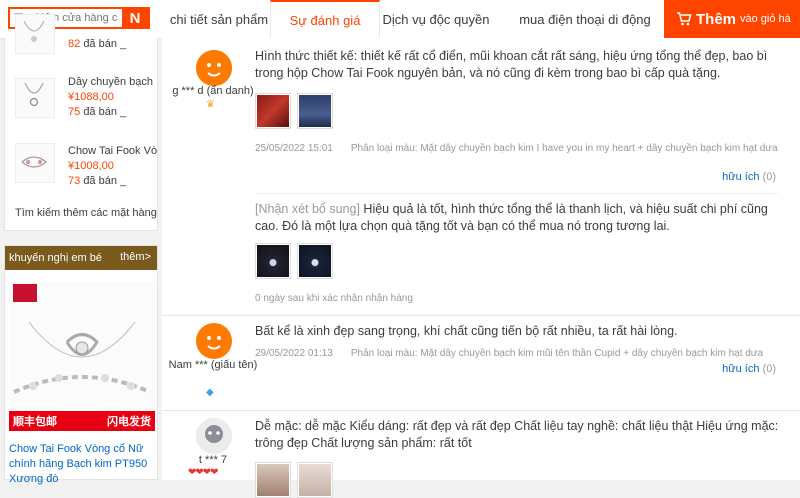 The width and height of the screenshot is (800, 498). Describe the element at coordinates (219, 19) in the screenshot. I see `tab-product-details: chi tiết sản phẩm` at that location.